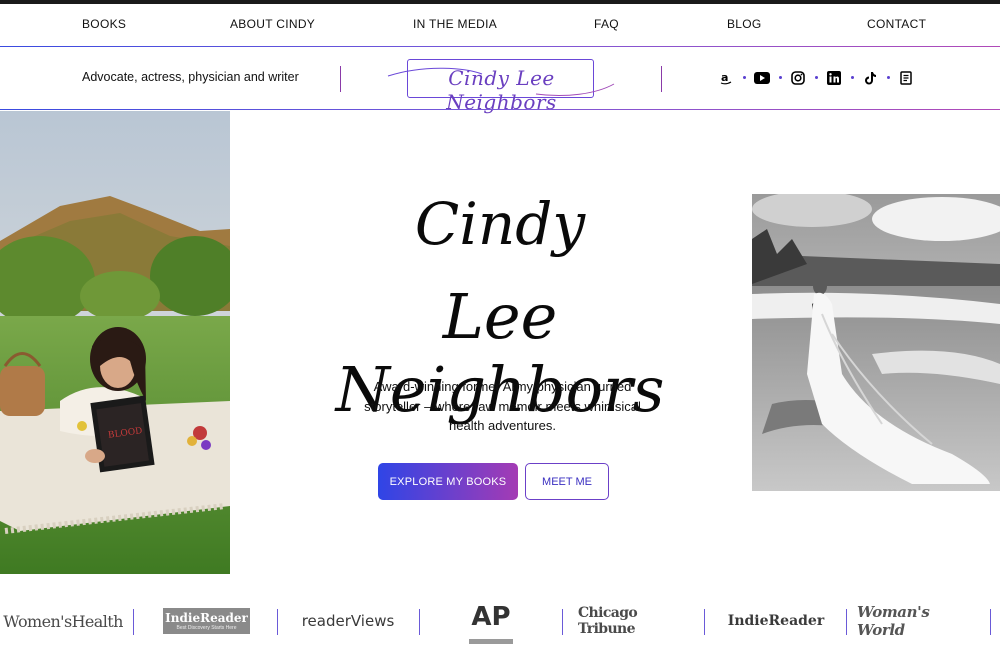  I want to click on youtube-icon, so click(762, 78).